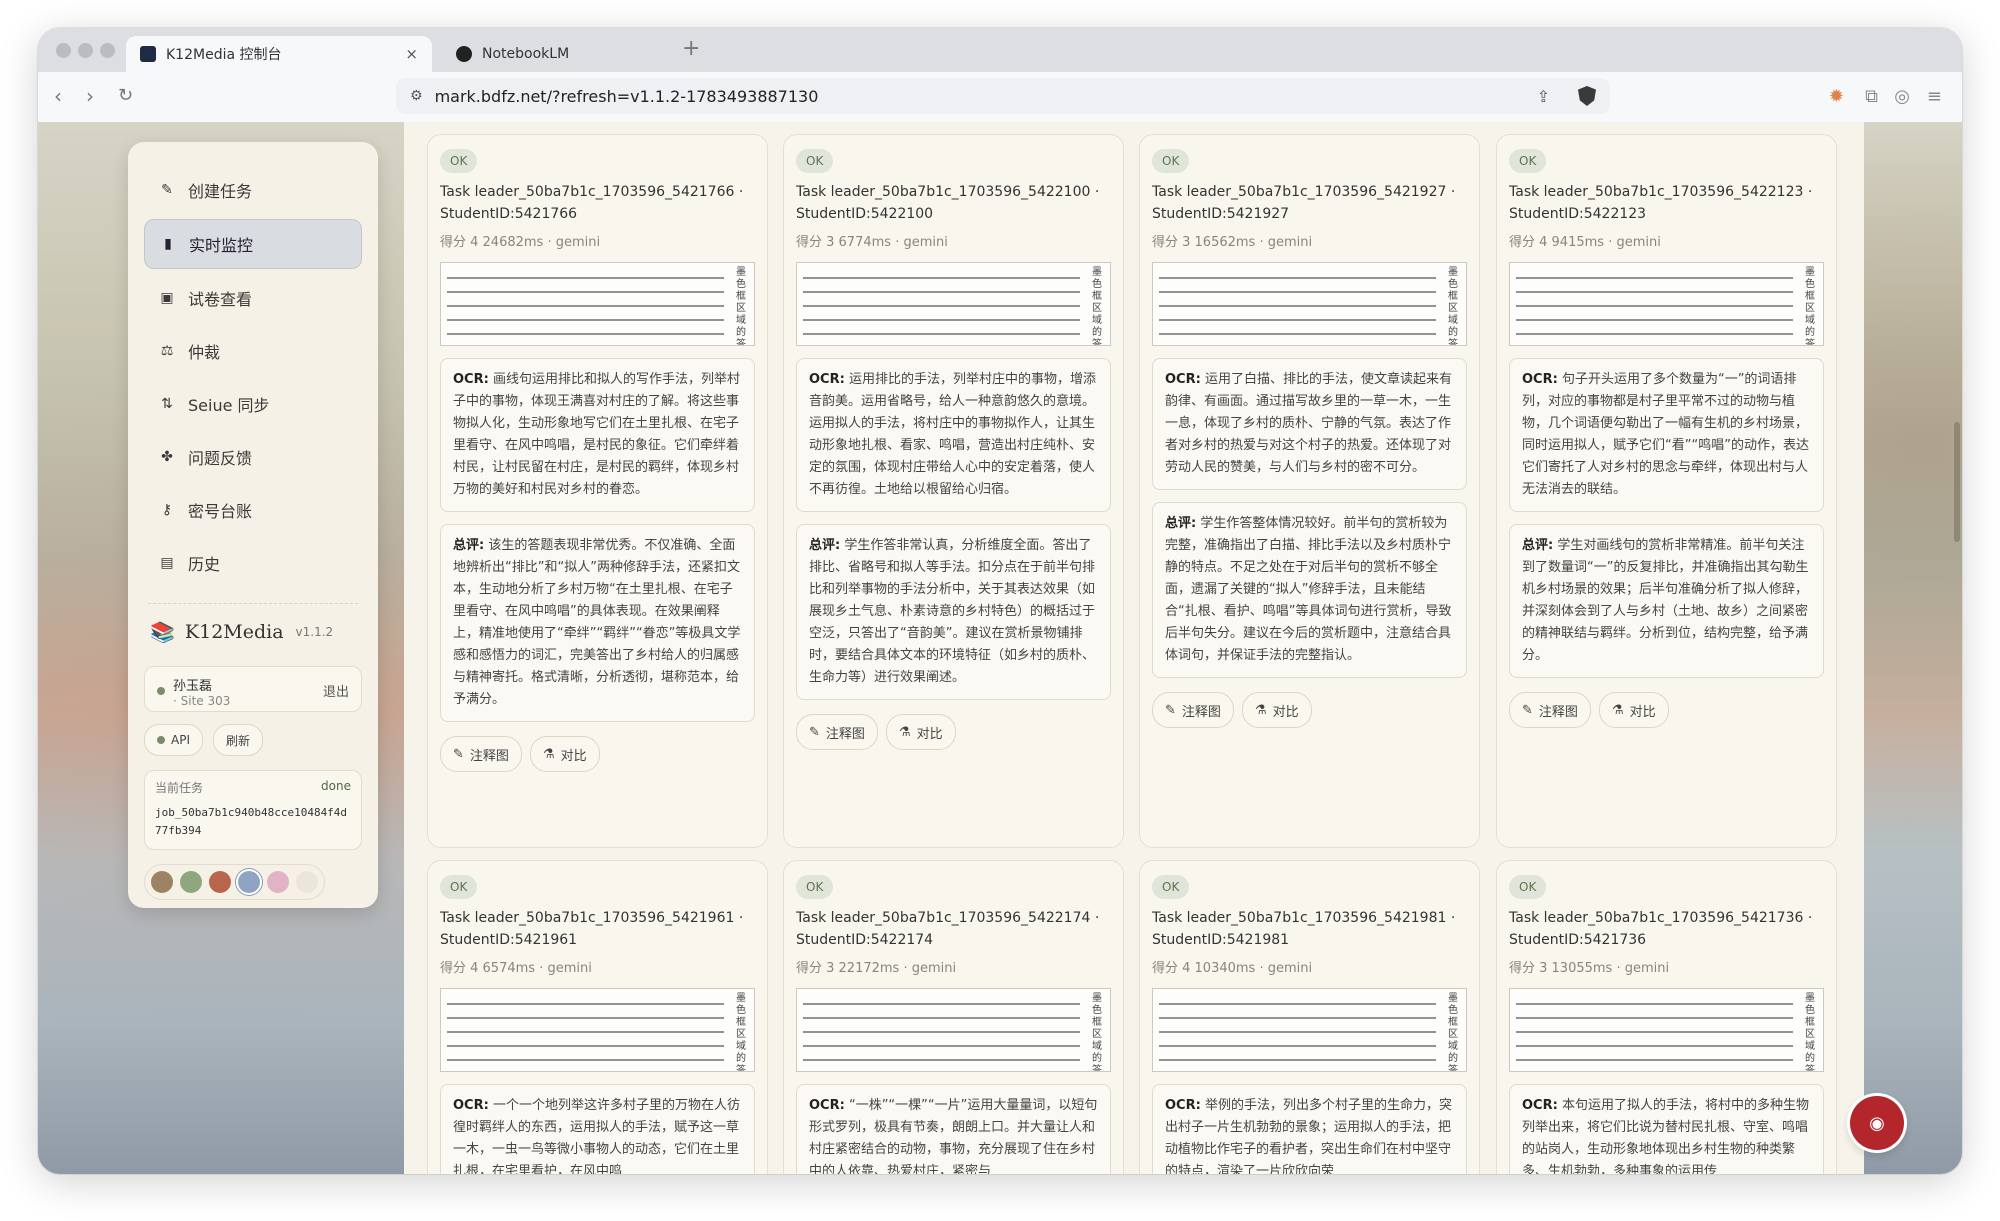  Describe the element at coordinates (1934, 96) in the screenshot. I see `menu-icon: ≡` at that location.